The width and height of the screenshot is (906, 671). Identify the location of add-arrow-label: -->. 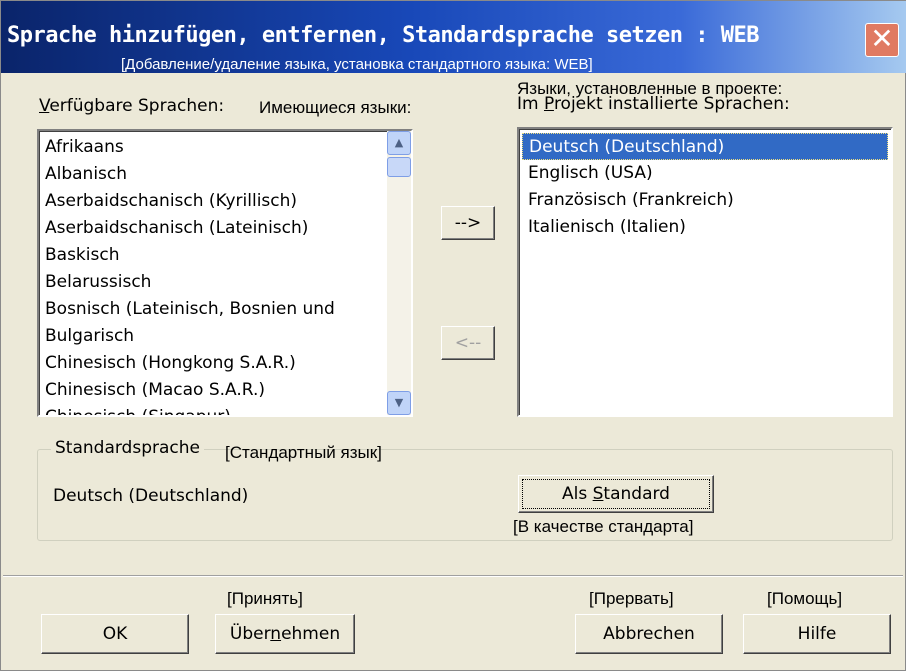
(468, 223).